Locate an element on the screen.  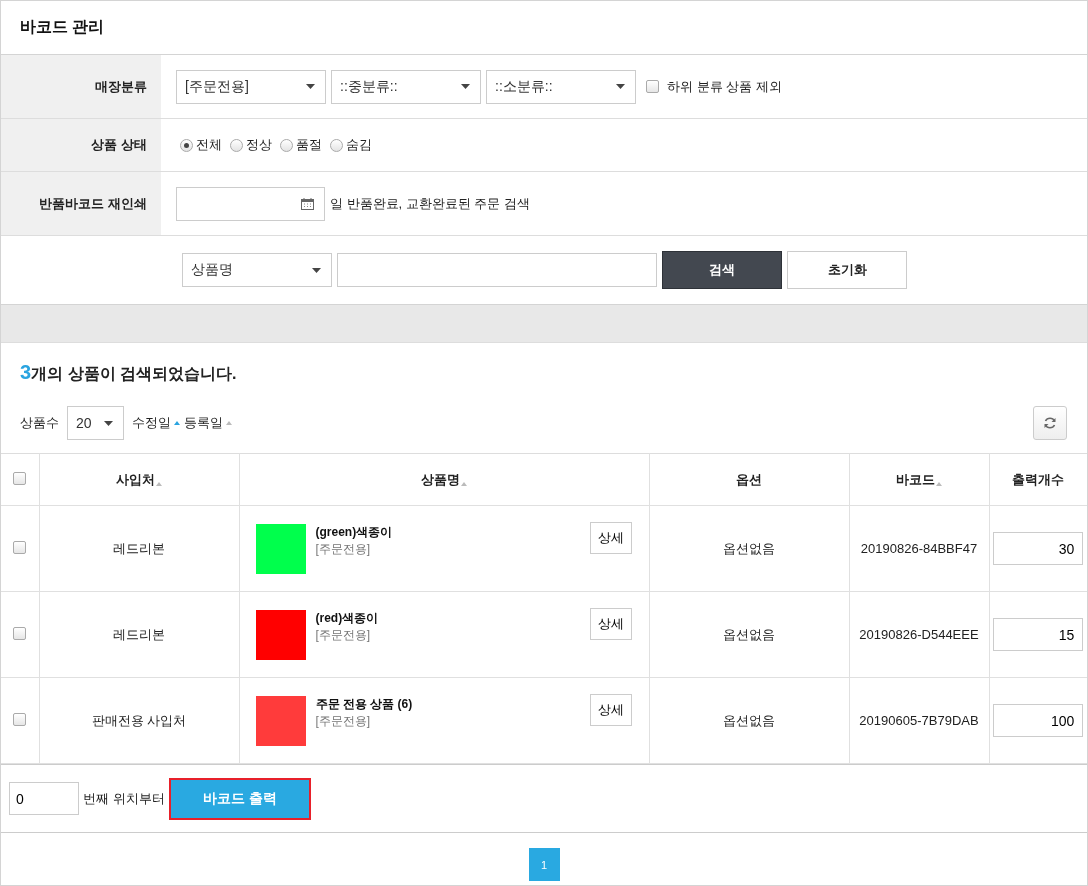
column-header: 상품명 is located at coordinates (444, 479).